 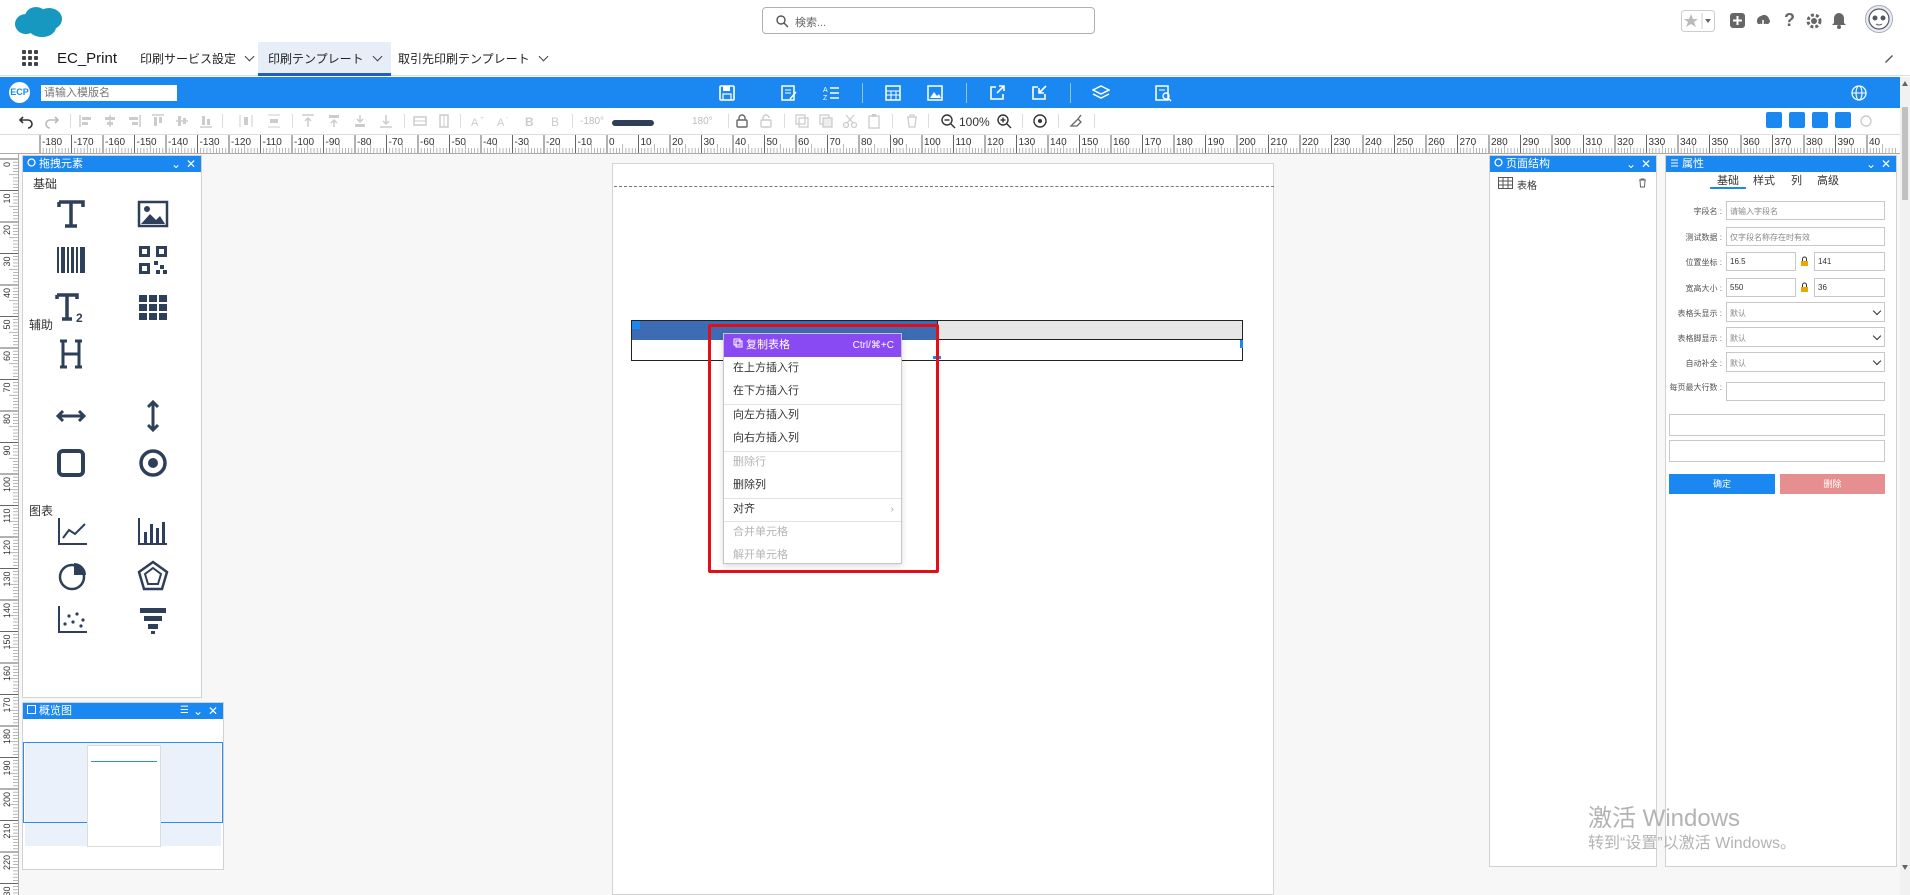 I want to click on clone-icon, so click(x=826, y=121).